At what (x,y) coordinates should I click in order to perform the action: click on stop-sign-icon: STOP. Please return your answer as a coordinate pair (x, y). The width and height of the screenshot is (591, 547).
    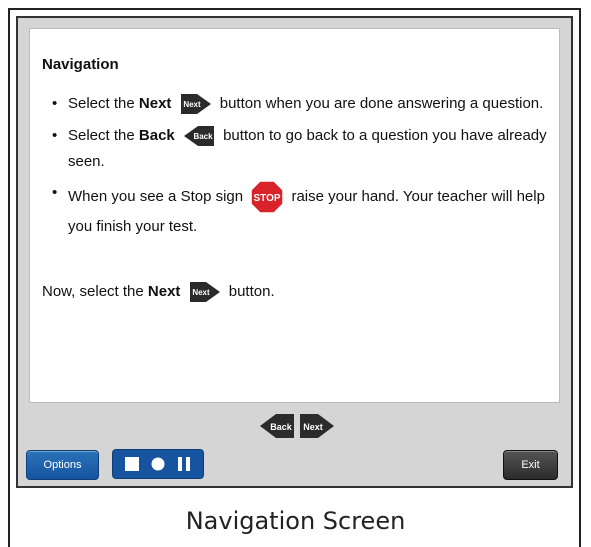
    Looking at the image, I should click on (267, 197).